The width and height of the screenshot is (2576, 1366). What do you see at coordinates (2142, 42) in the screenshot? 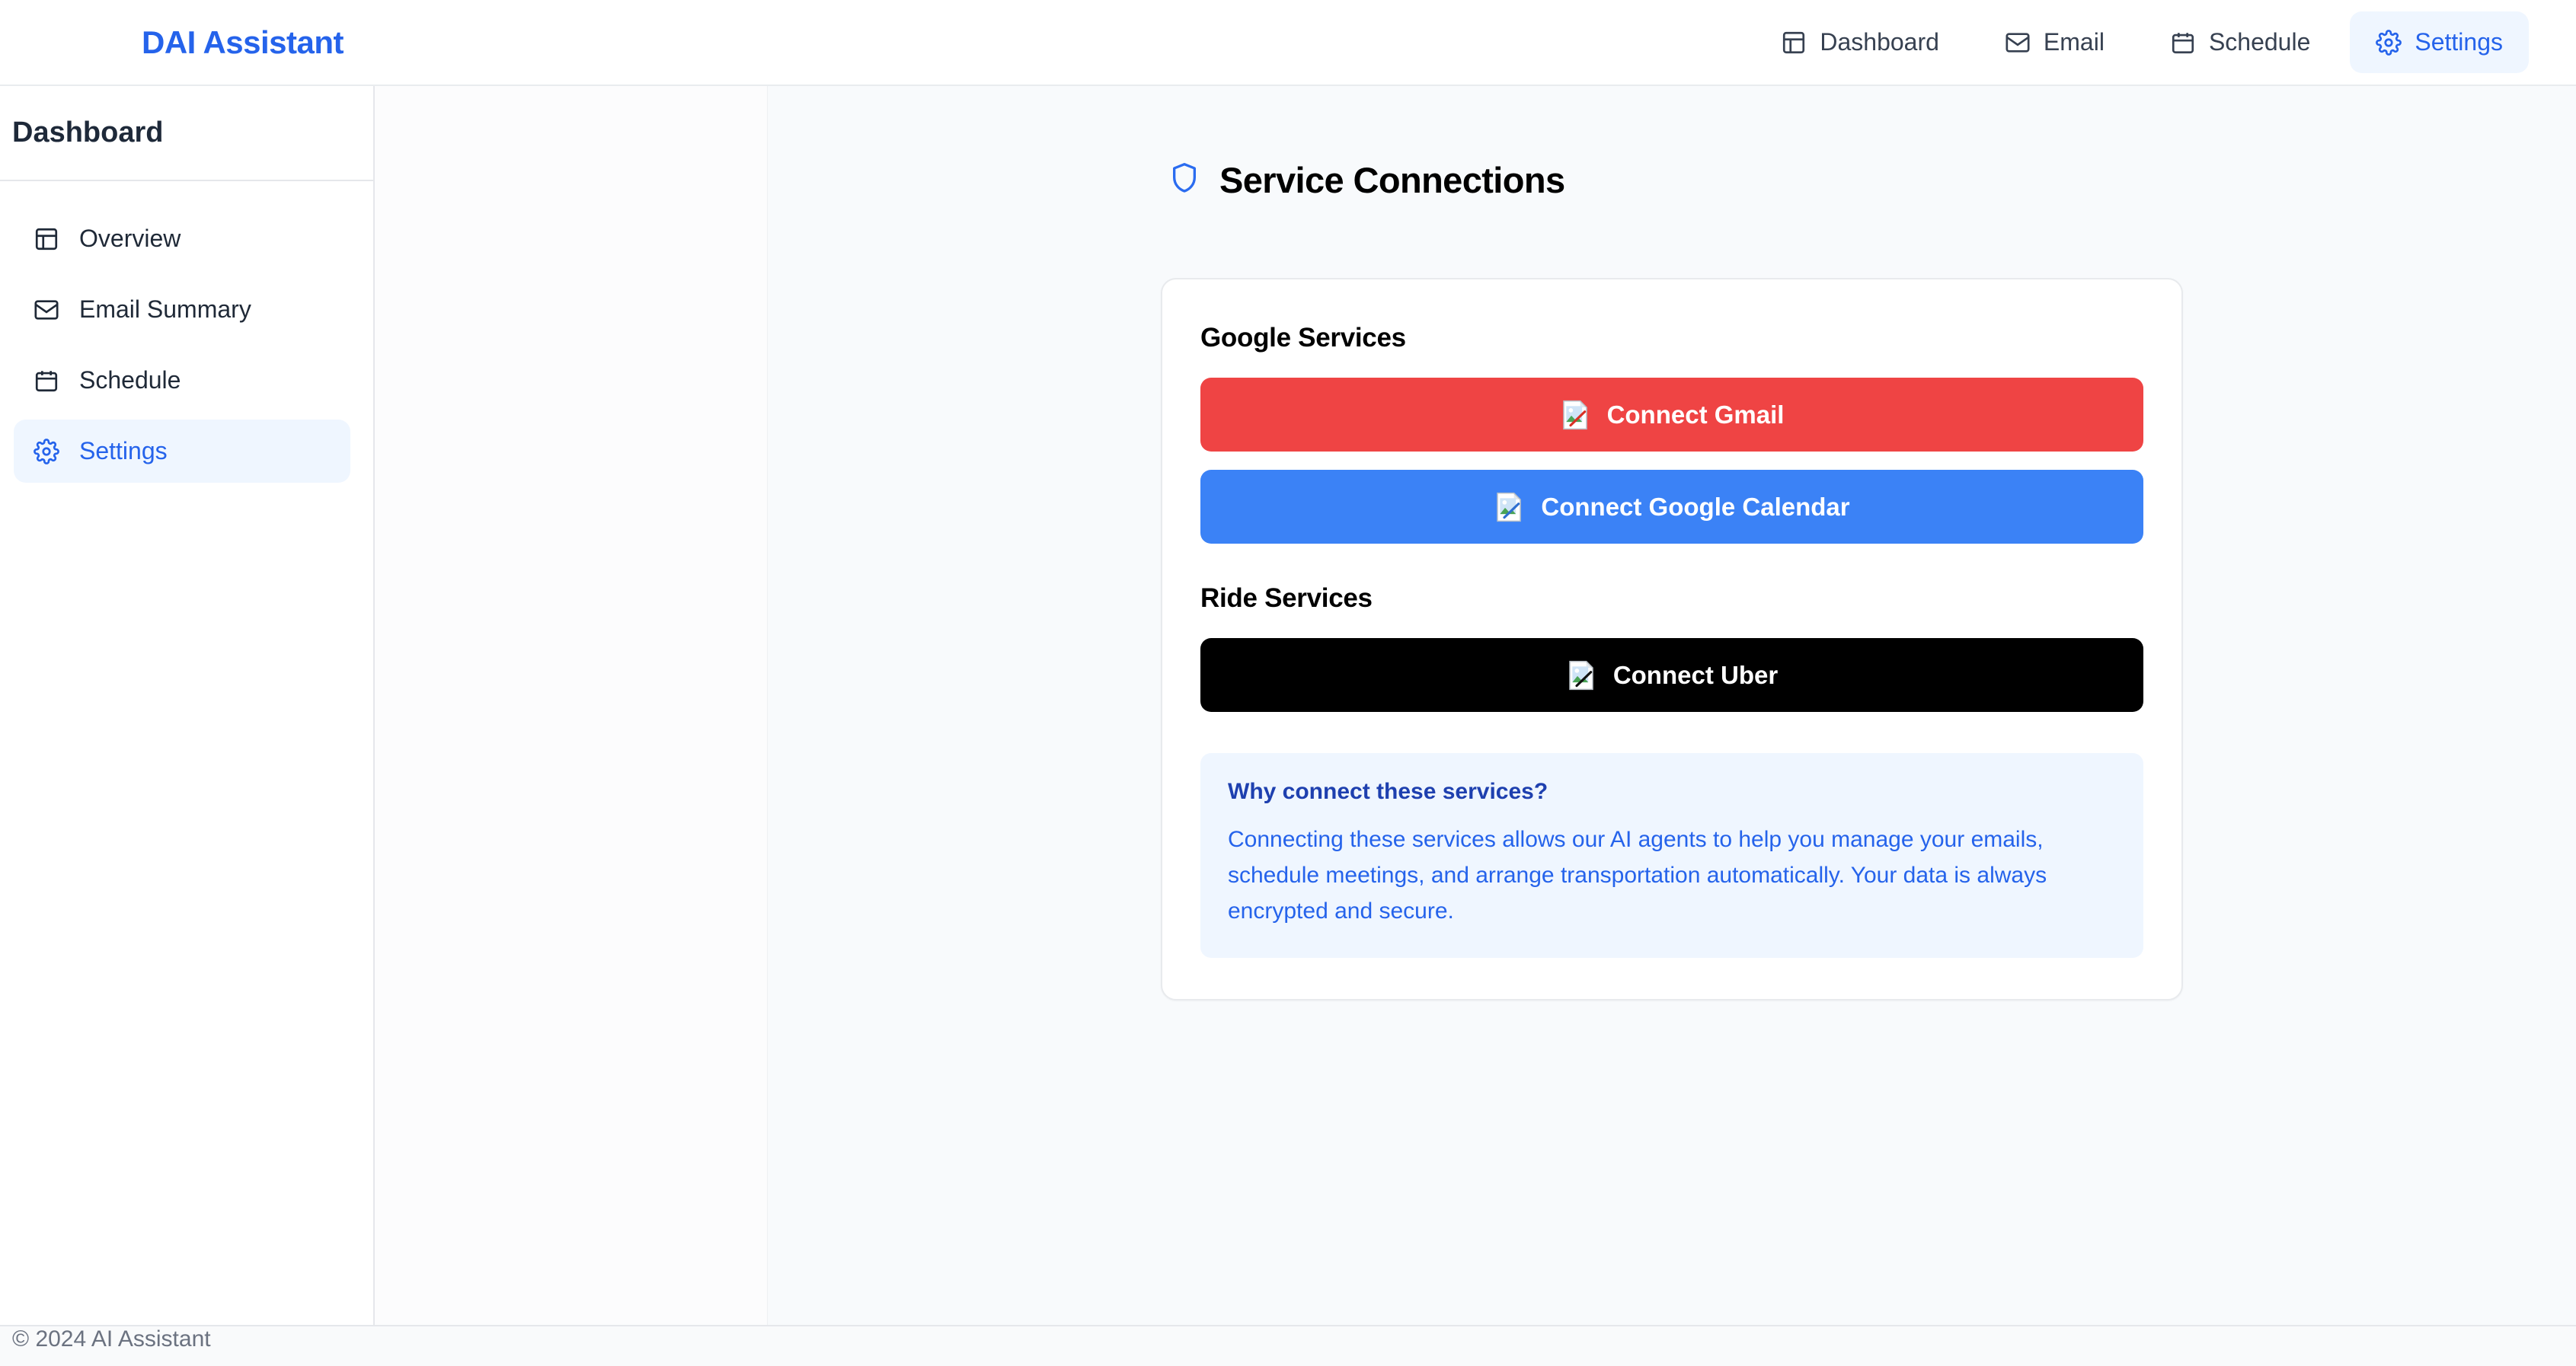
I see `top-navigation: Dashboard Email Schedule Settings` at bounding box center [2142, 42].